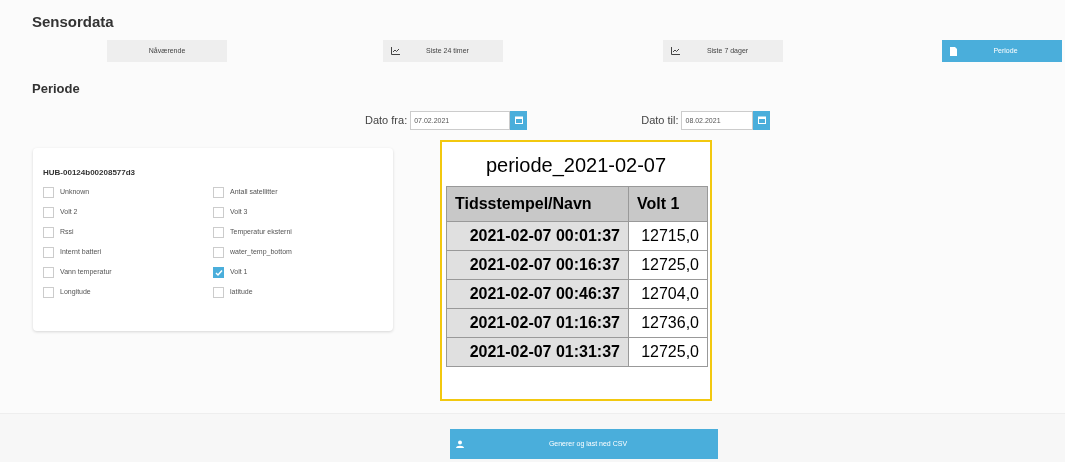 The height and width of the screenshot is (462, 1065). Describe the element at coordinates (537, 204) in the screenshot. I see `column-header: Tidsstempel/Navn` at that location.